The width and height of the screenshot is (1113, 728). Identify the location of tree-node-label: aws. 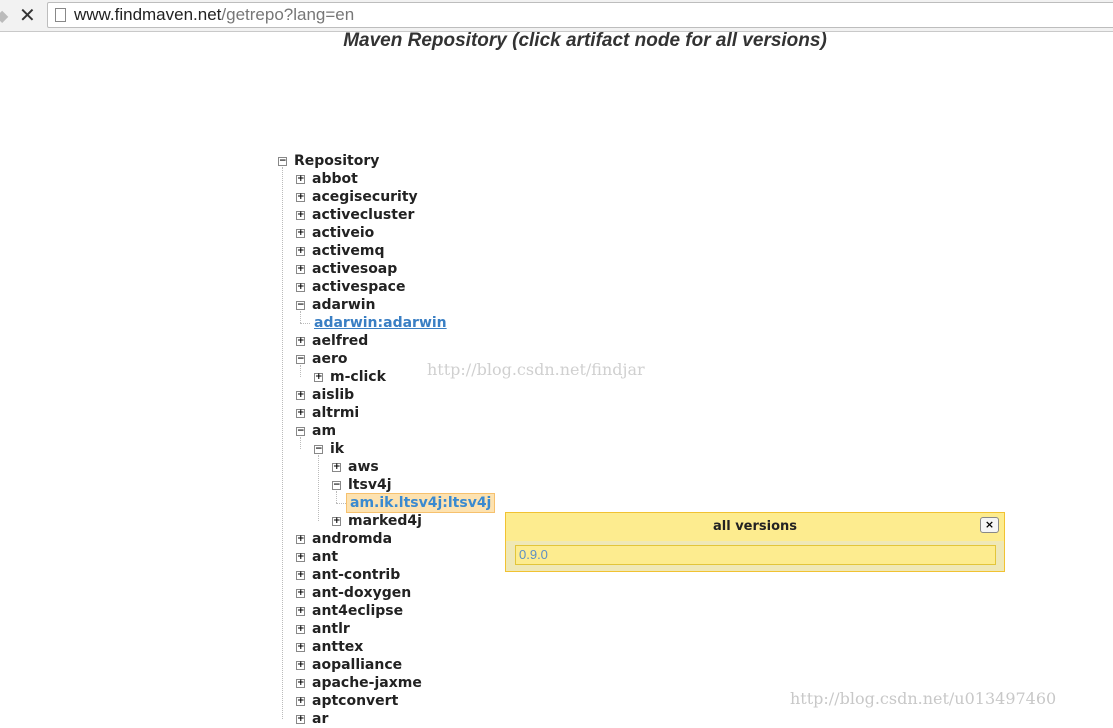
(363, 467).